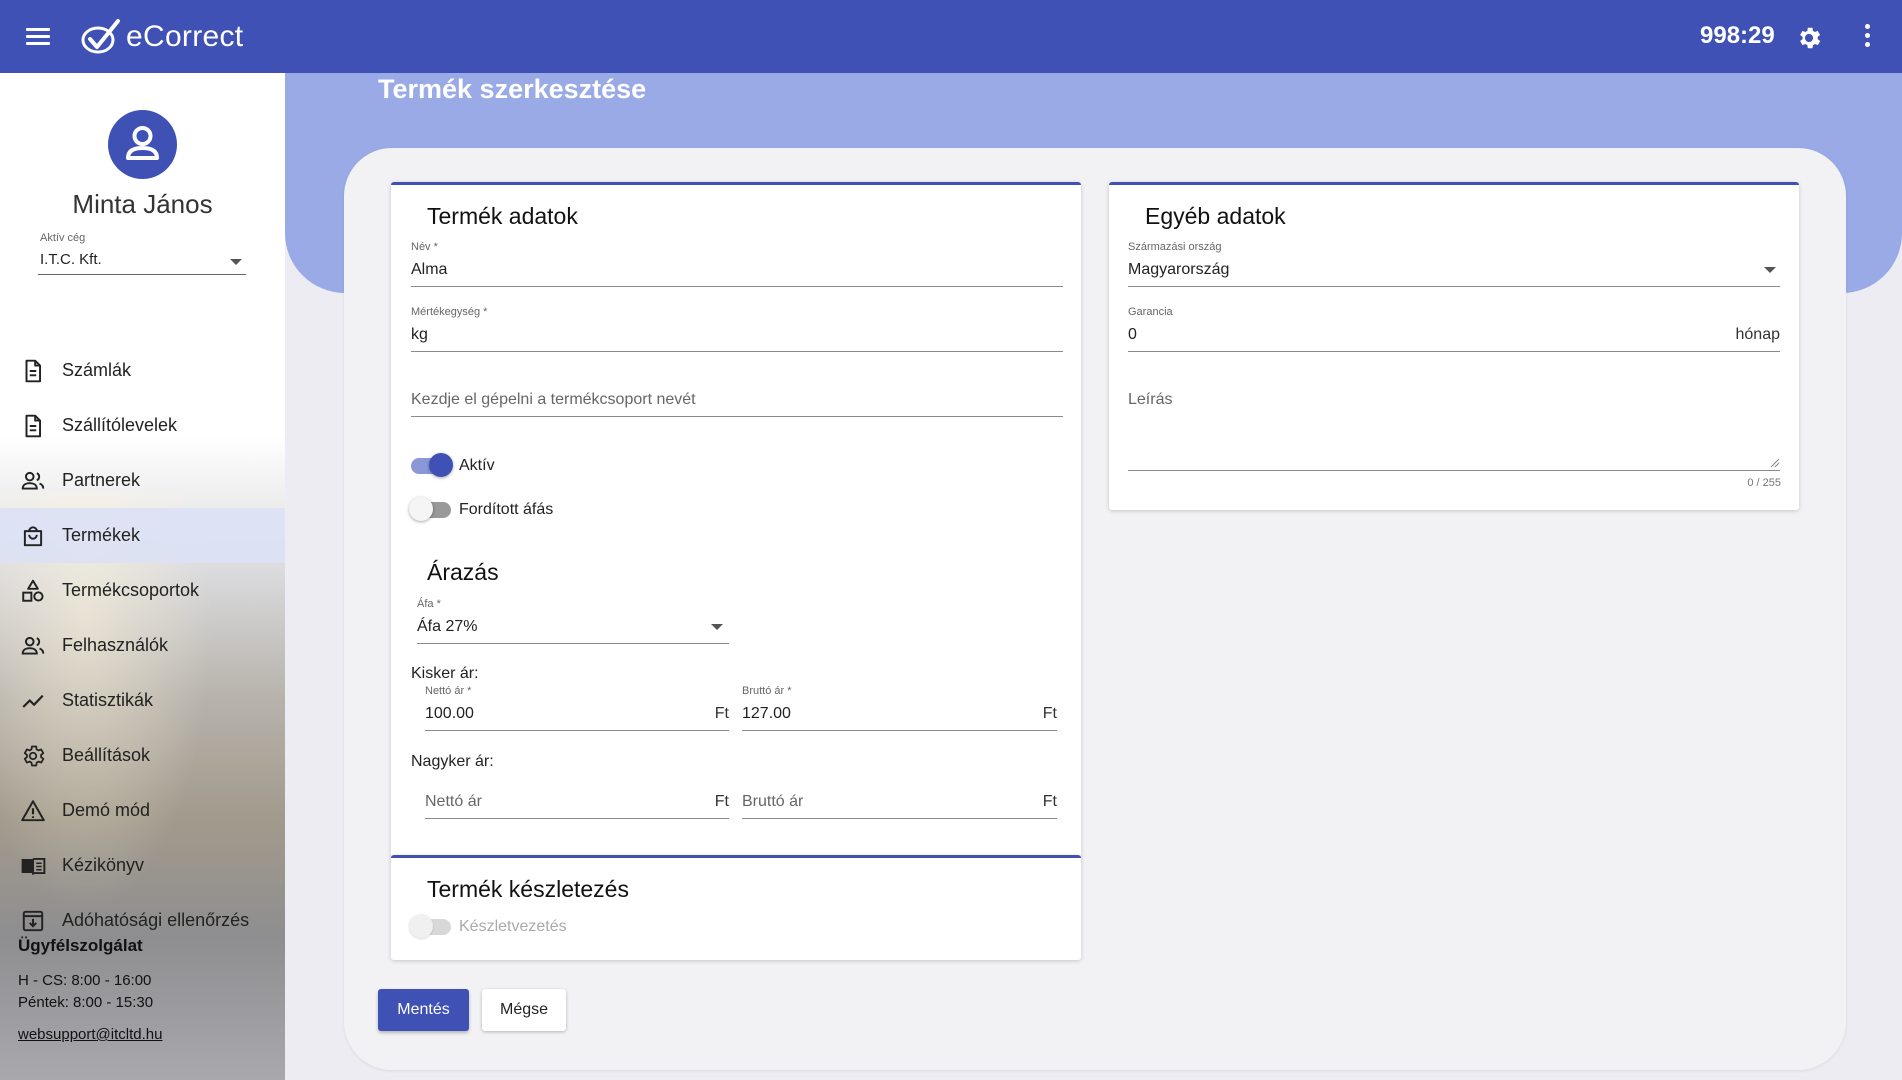  I want to click on company-value: I.T.C. Kft., so click(71, 259).